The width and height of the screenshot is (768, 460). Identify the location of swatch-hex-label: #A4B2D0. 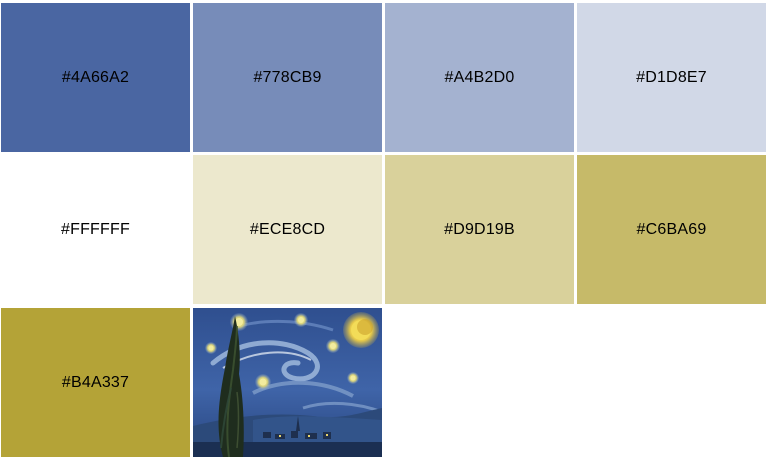
(479, 77).